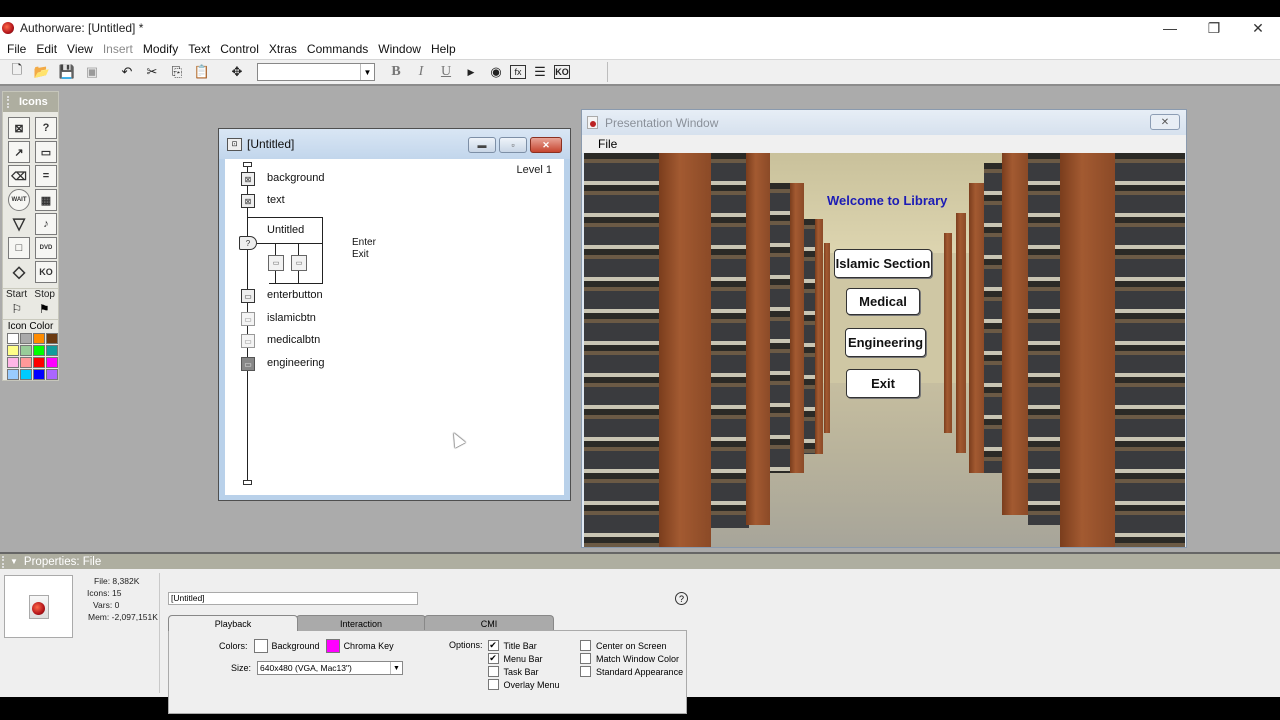 This screenshot has height=720, width=1280. What do you see at coordinates (19, 128) in the screenshot?
I see `display-icon: ⊠` at bounding box center [19, 128].